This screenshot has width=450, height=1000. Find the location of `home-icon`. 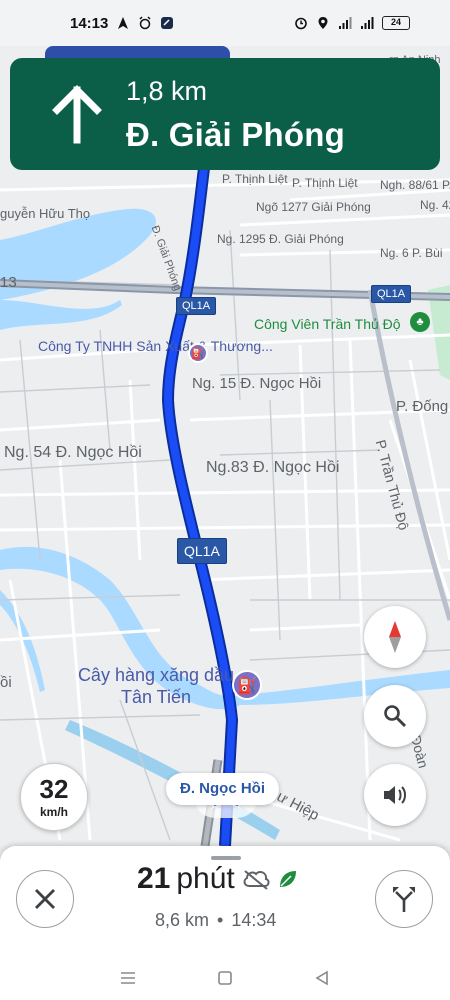

home-icon is located at coordinates (225, 978).